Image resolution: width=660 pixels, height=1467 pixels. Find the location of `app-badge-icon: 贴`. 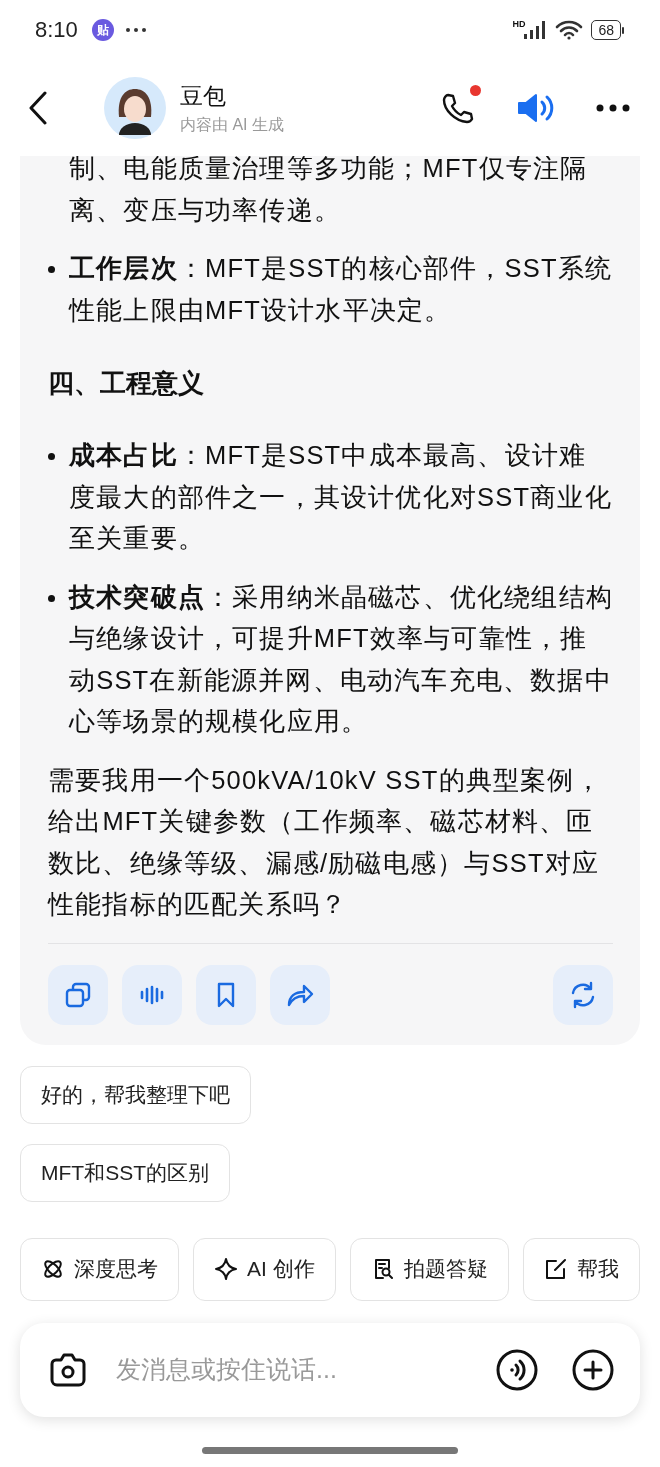

app-badge-icon: 贴 is located at coordinates (102, 30).